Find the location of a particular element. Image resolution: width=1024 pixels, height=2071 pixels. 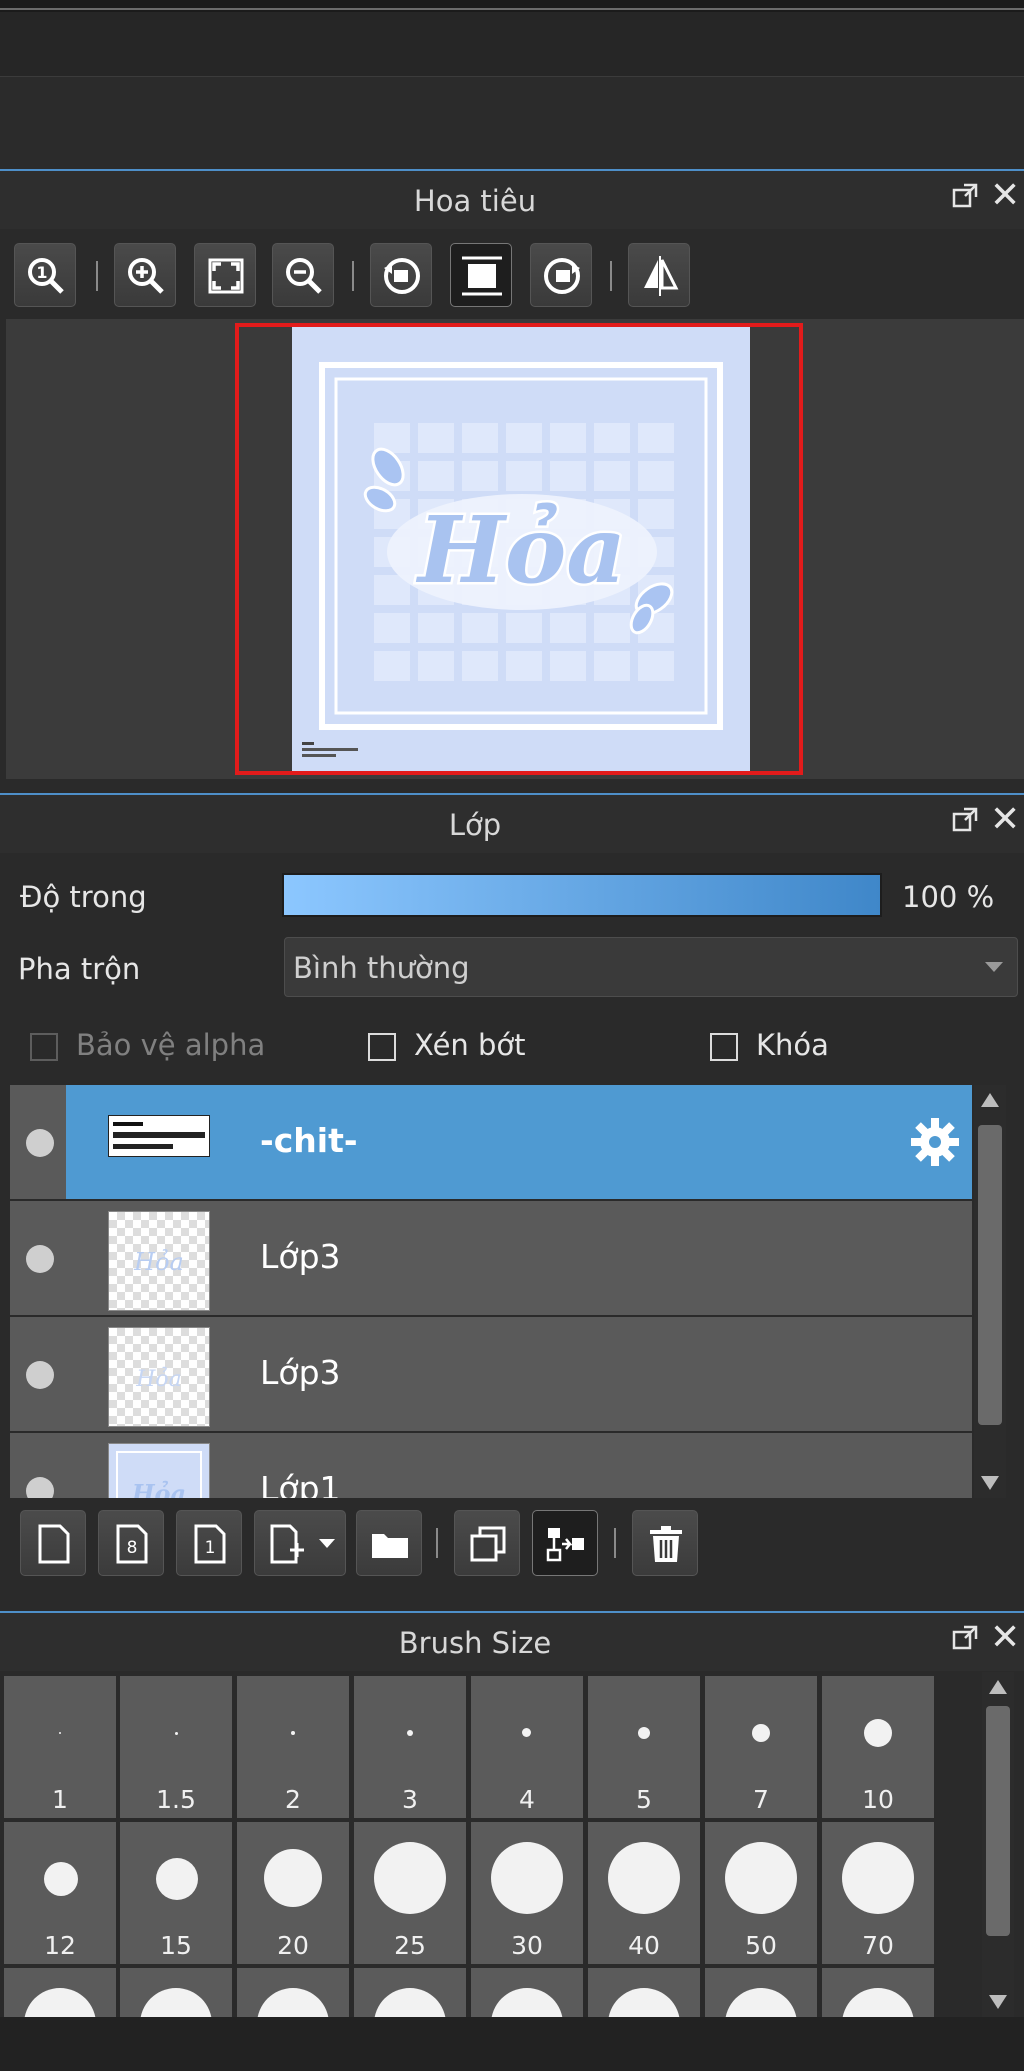

brush-size-cell: 4 is located at coordinates (527, 1747).